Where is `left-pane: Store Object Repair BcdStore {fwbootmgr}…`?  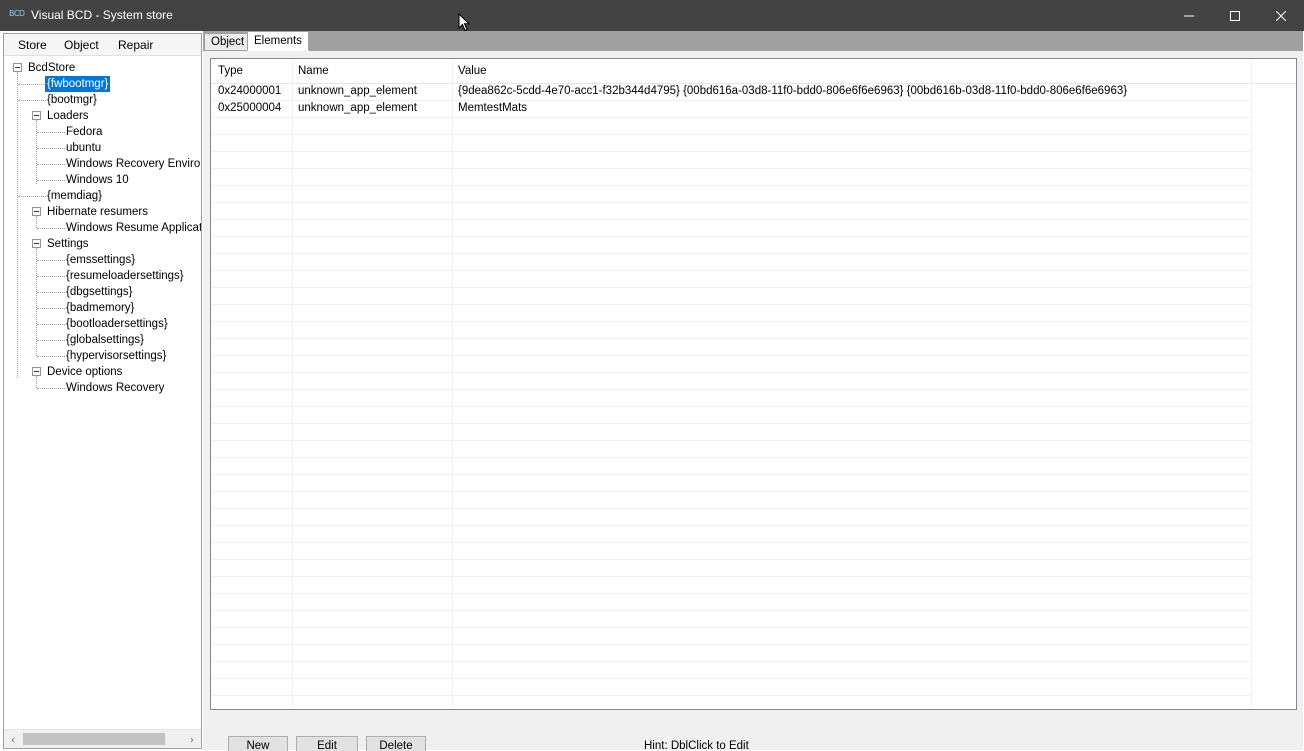
left-pane: Store Object Repair BcdStore {fwbootmgr}… is located at coordinates (102, 391).